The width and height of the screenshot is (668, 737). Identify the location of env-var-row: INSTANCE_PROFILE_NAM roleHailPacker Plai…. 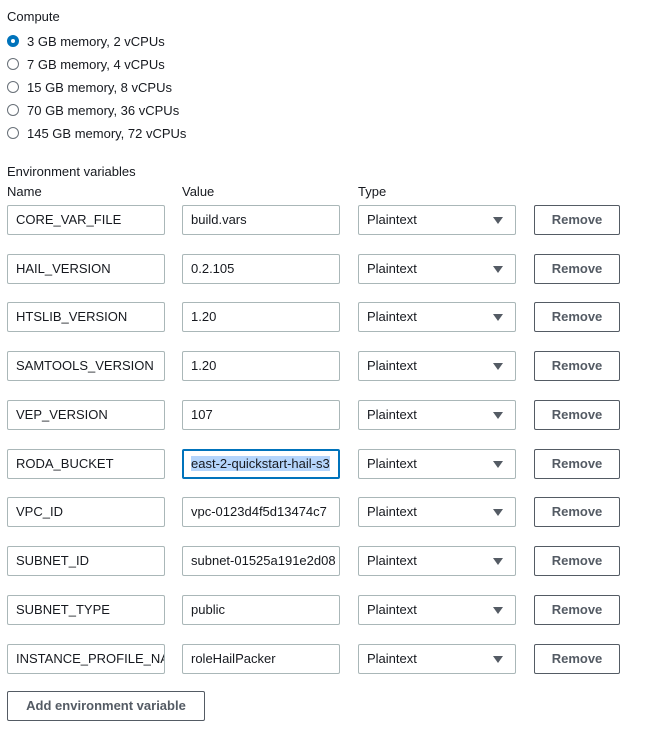
(334, 659).